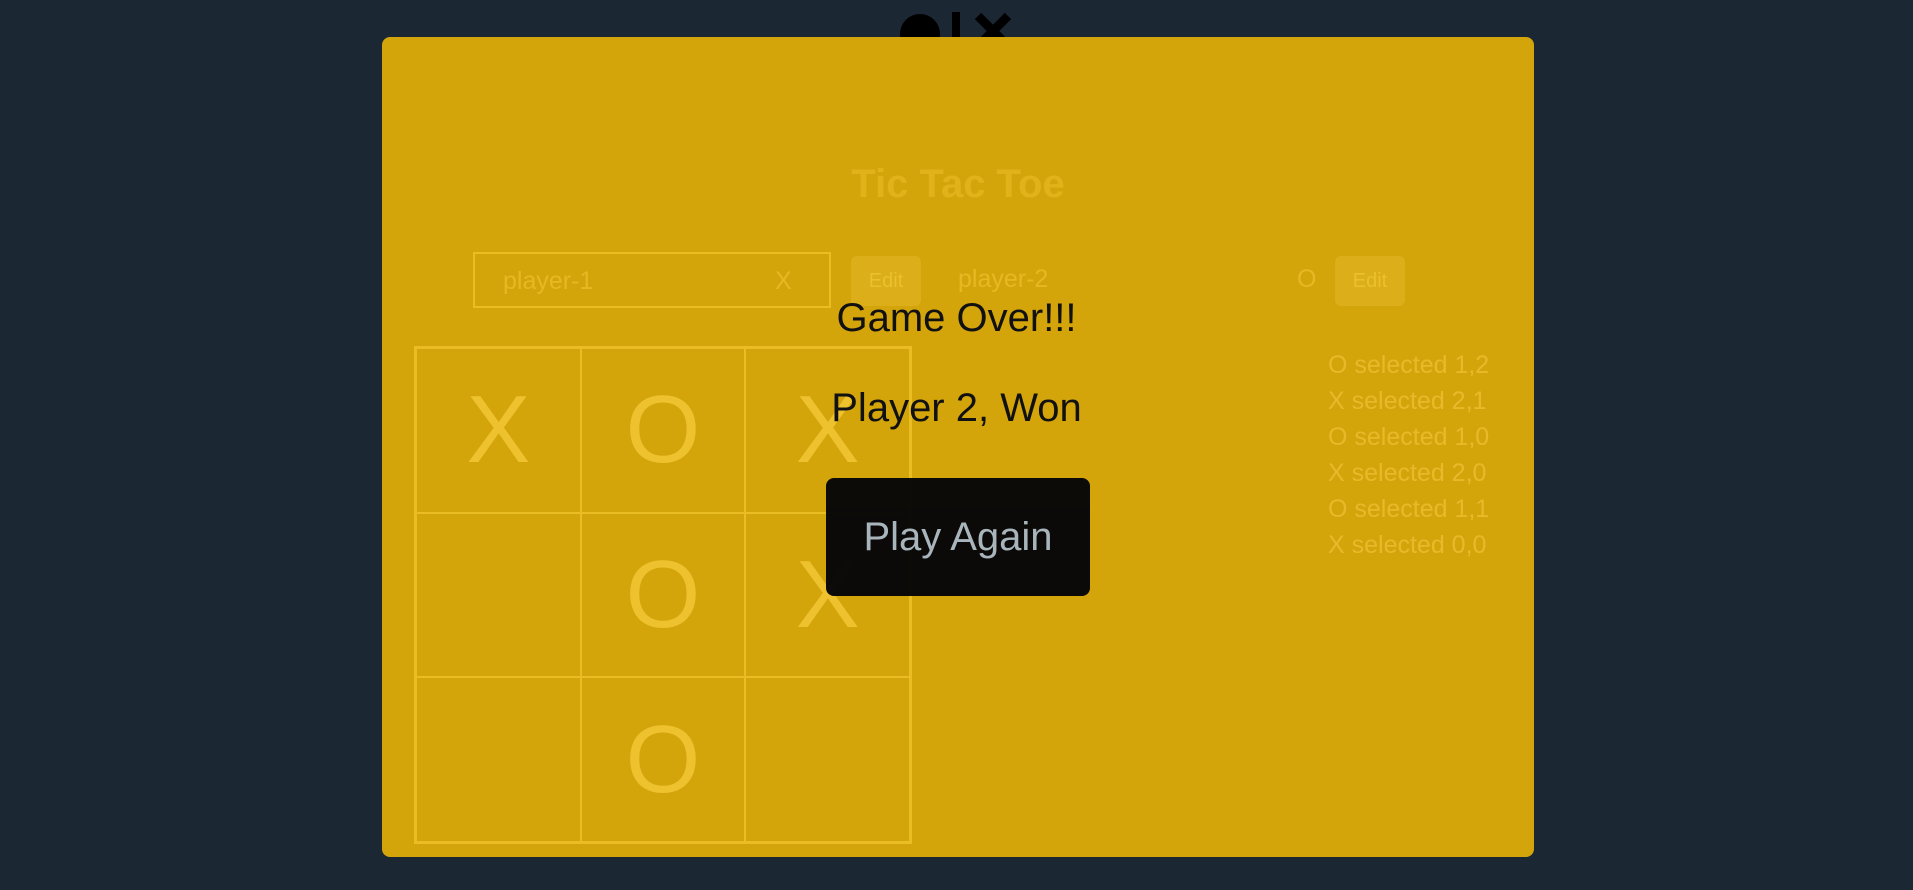  Describe the element at coordinates (958, 537) in the screenshot. I see `play-again-button: Play Again` at that location.